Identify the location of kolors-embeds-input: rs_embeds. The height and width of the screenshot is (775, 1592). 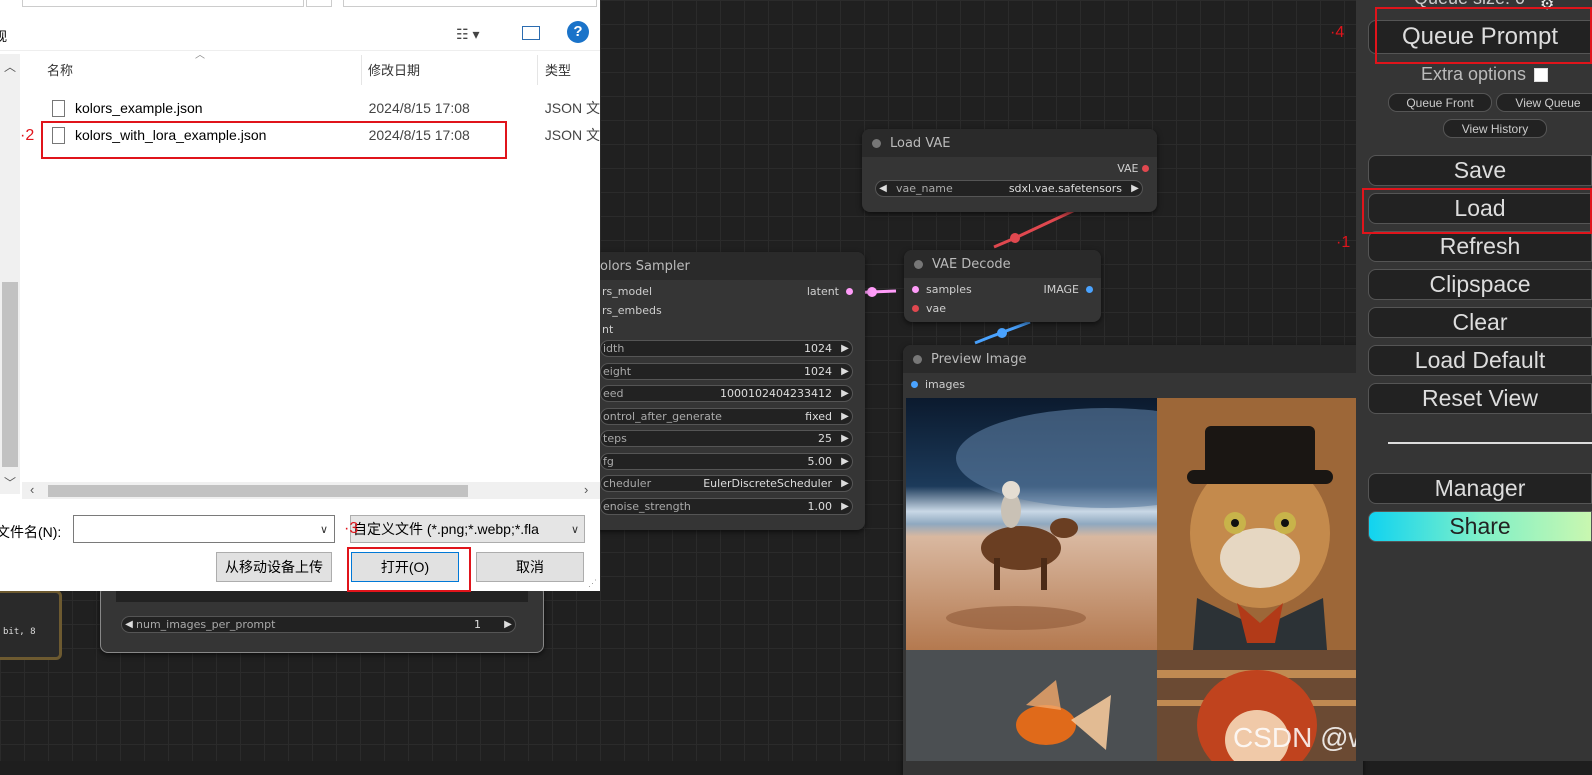
(632, 310).